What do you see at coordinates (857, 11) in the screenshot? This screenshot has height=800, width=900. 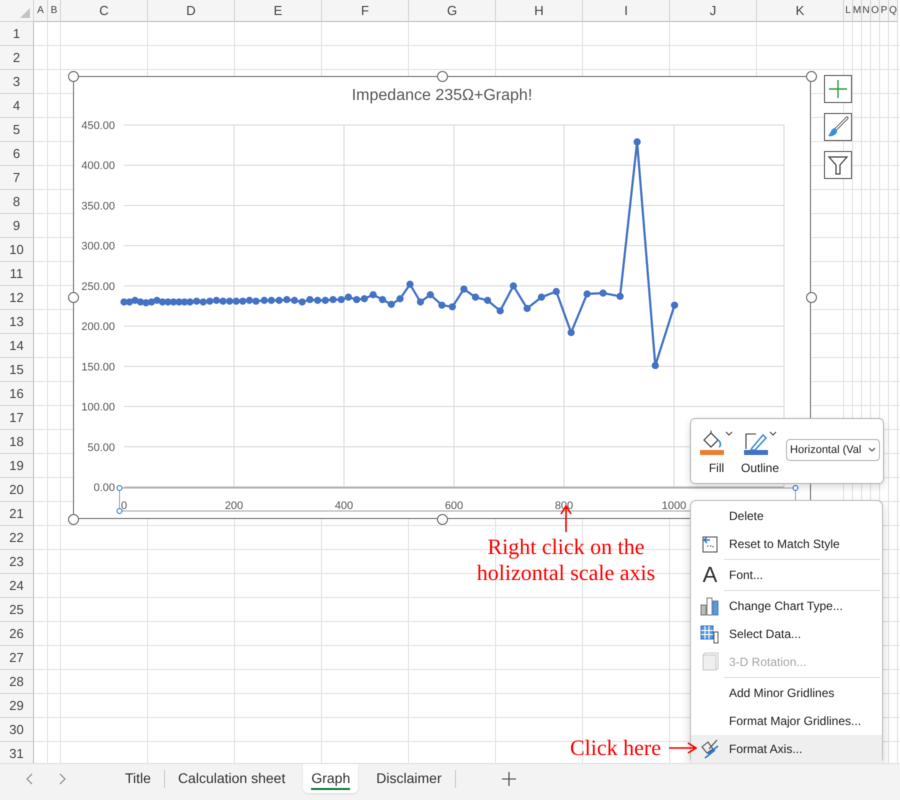 I see `column-header: M` at bounding box center [857, 11].